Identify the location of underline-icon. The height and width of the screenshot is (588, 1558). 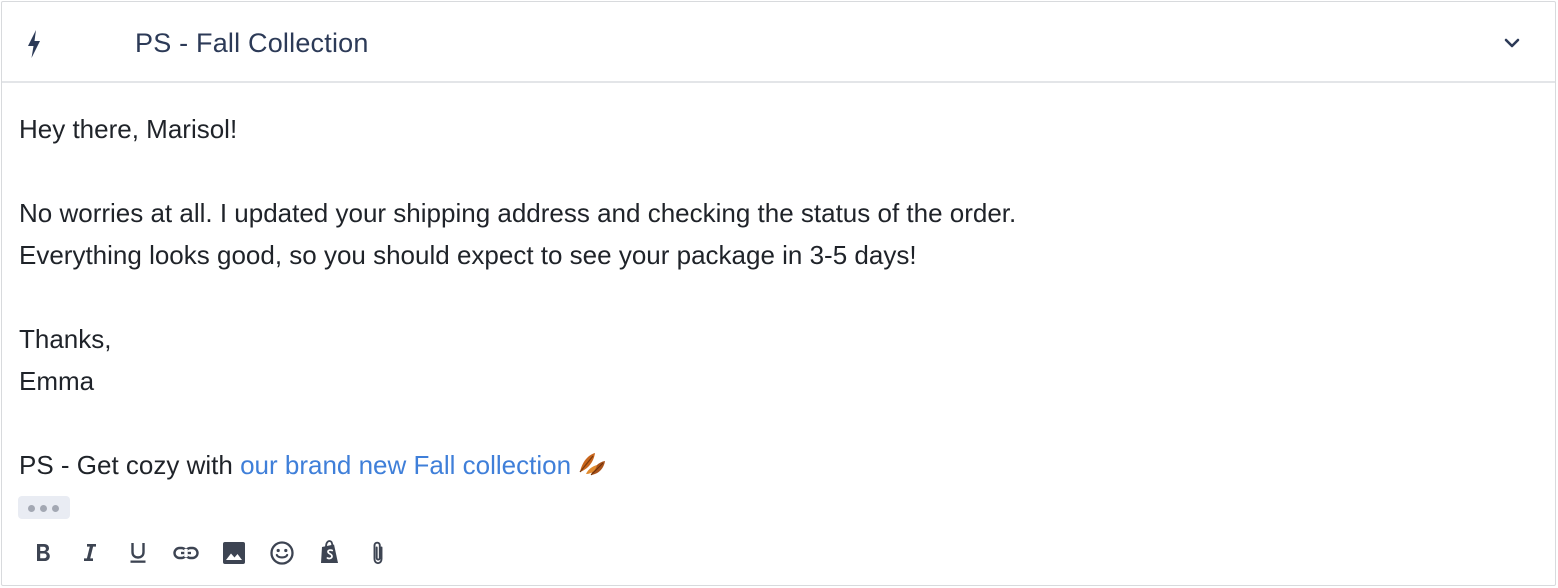
(138, 553).